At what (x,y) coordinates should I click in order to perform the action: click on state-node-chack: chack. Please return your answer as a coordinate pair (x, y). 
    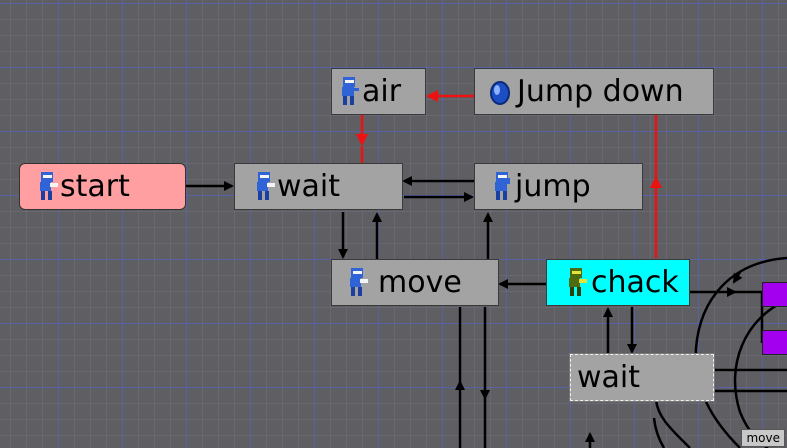
    Looking at the image, I should click on (618, 282).